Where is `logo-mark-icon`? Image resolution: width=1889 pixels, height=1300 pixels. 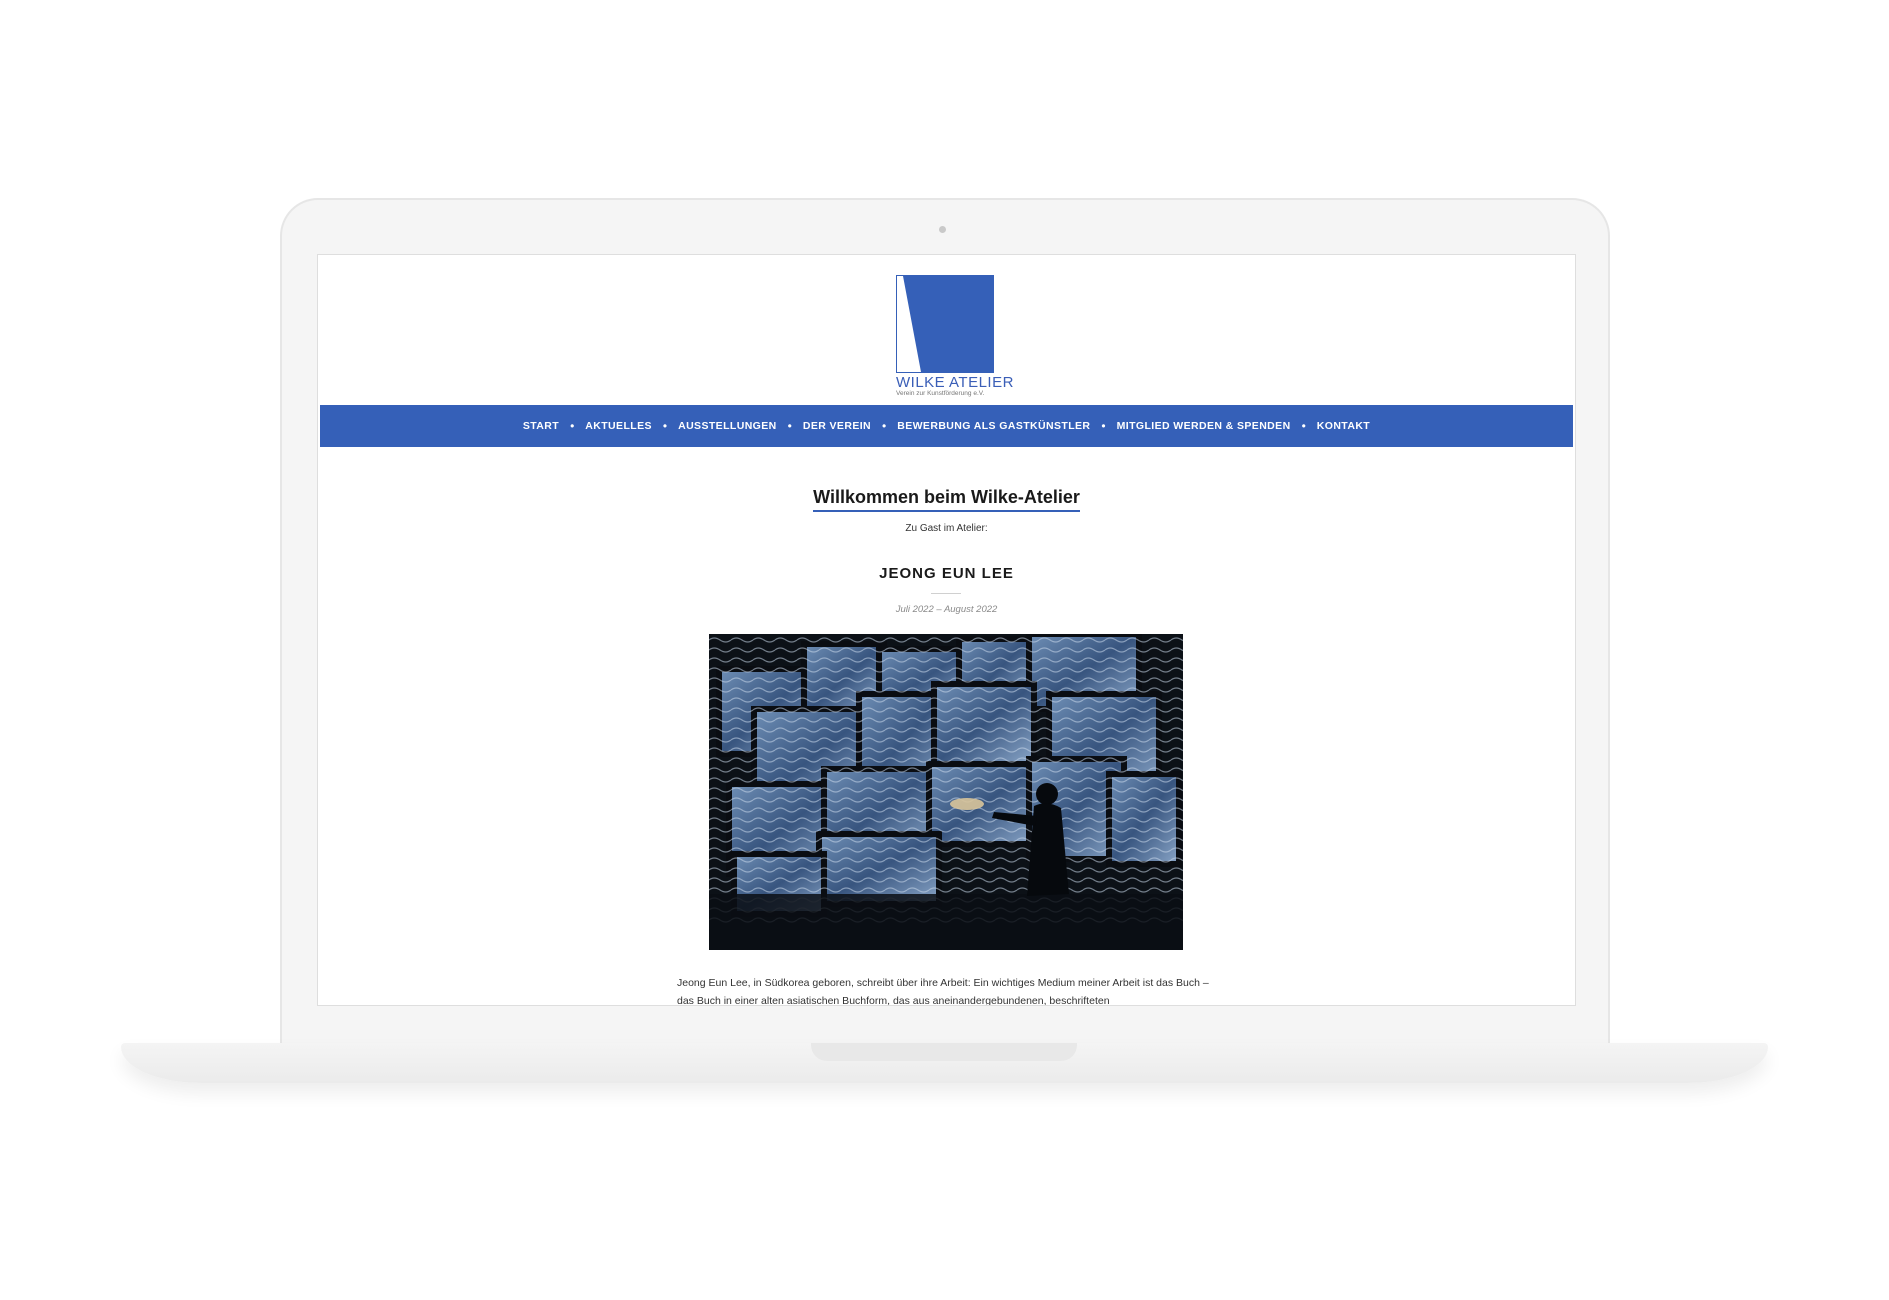
logo-mark-icon is located at coordinates (945, 324).